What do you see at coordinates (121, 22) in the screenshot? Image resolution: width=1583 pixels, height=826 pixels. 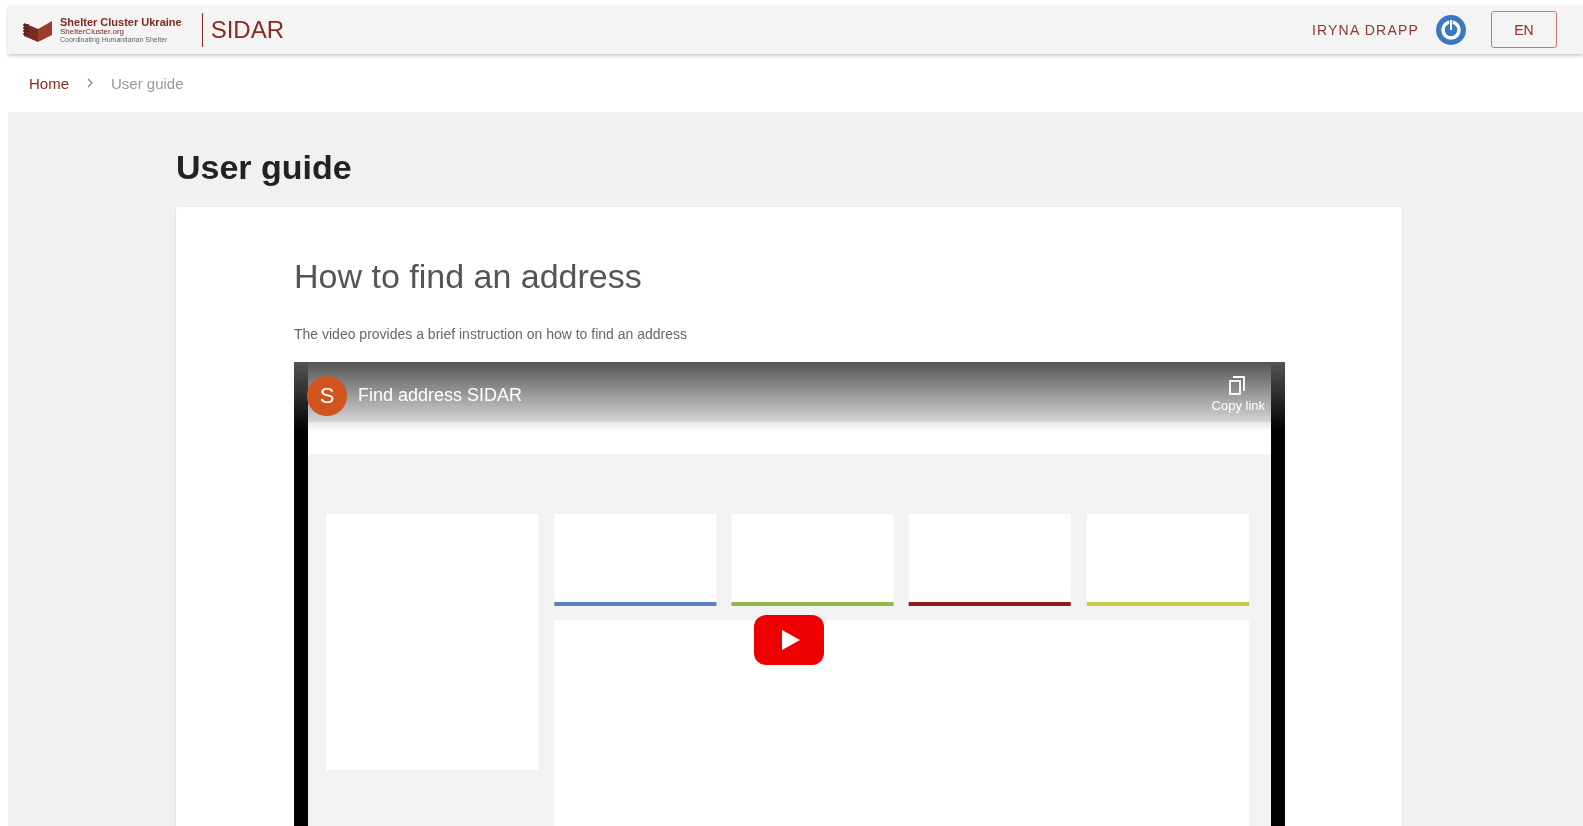 I see `logo-name: Shelter Cluster Ukraine` at bounding box center [121, 22].